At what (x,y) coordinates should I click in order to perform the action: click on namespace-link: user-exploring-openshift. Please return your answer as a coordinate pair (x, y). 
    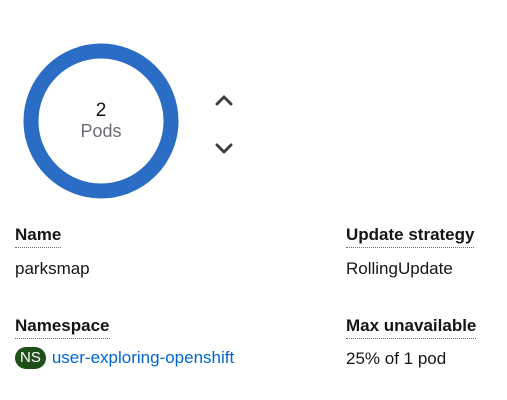
    Looking at the image, I should click on (143, 358).